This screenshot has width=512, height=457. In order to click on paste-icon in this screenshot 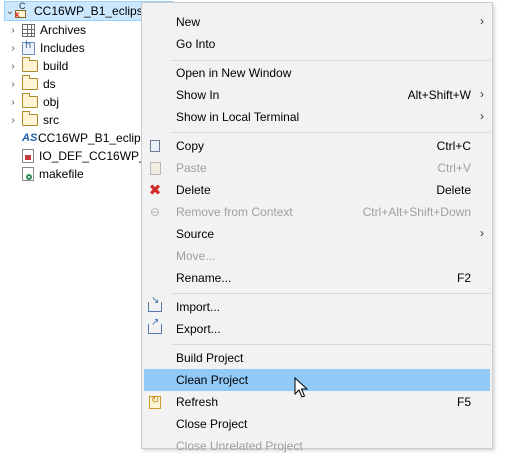, I will do `click(155, 168)`.